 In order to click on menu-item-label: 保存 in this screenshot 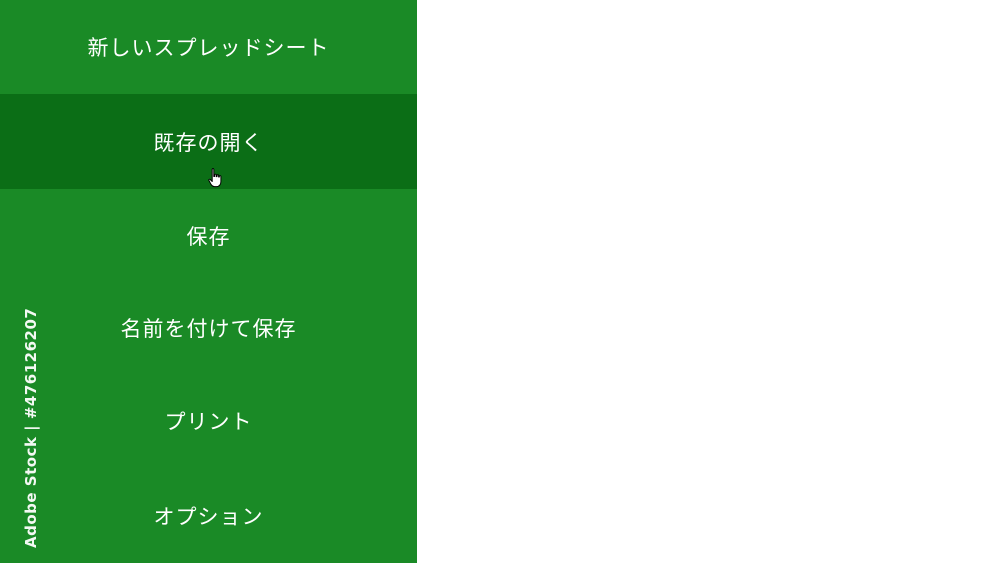, I will do `click(208, 237)`.